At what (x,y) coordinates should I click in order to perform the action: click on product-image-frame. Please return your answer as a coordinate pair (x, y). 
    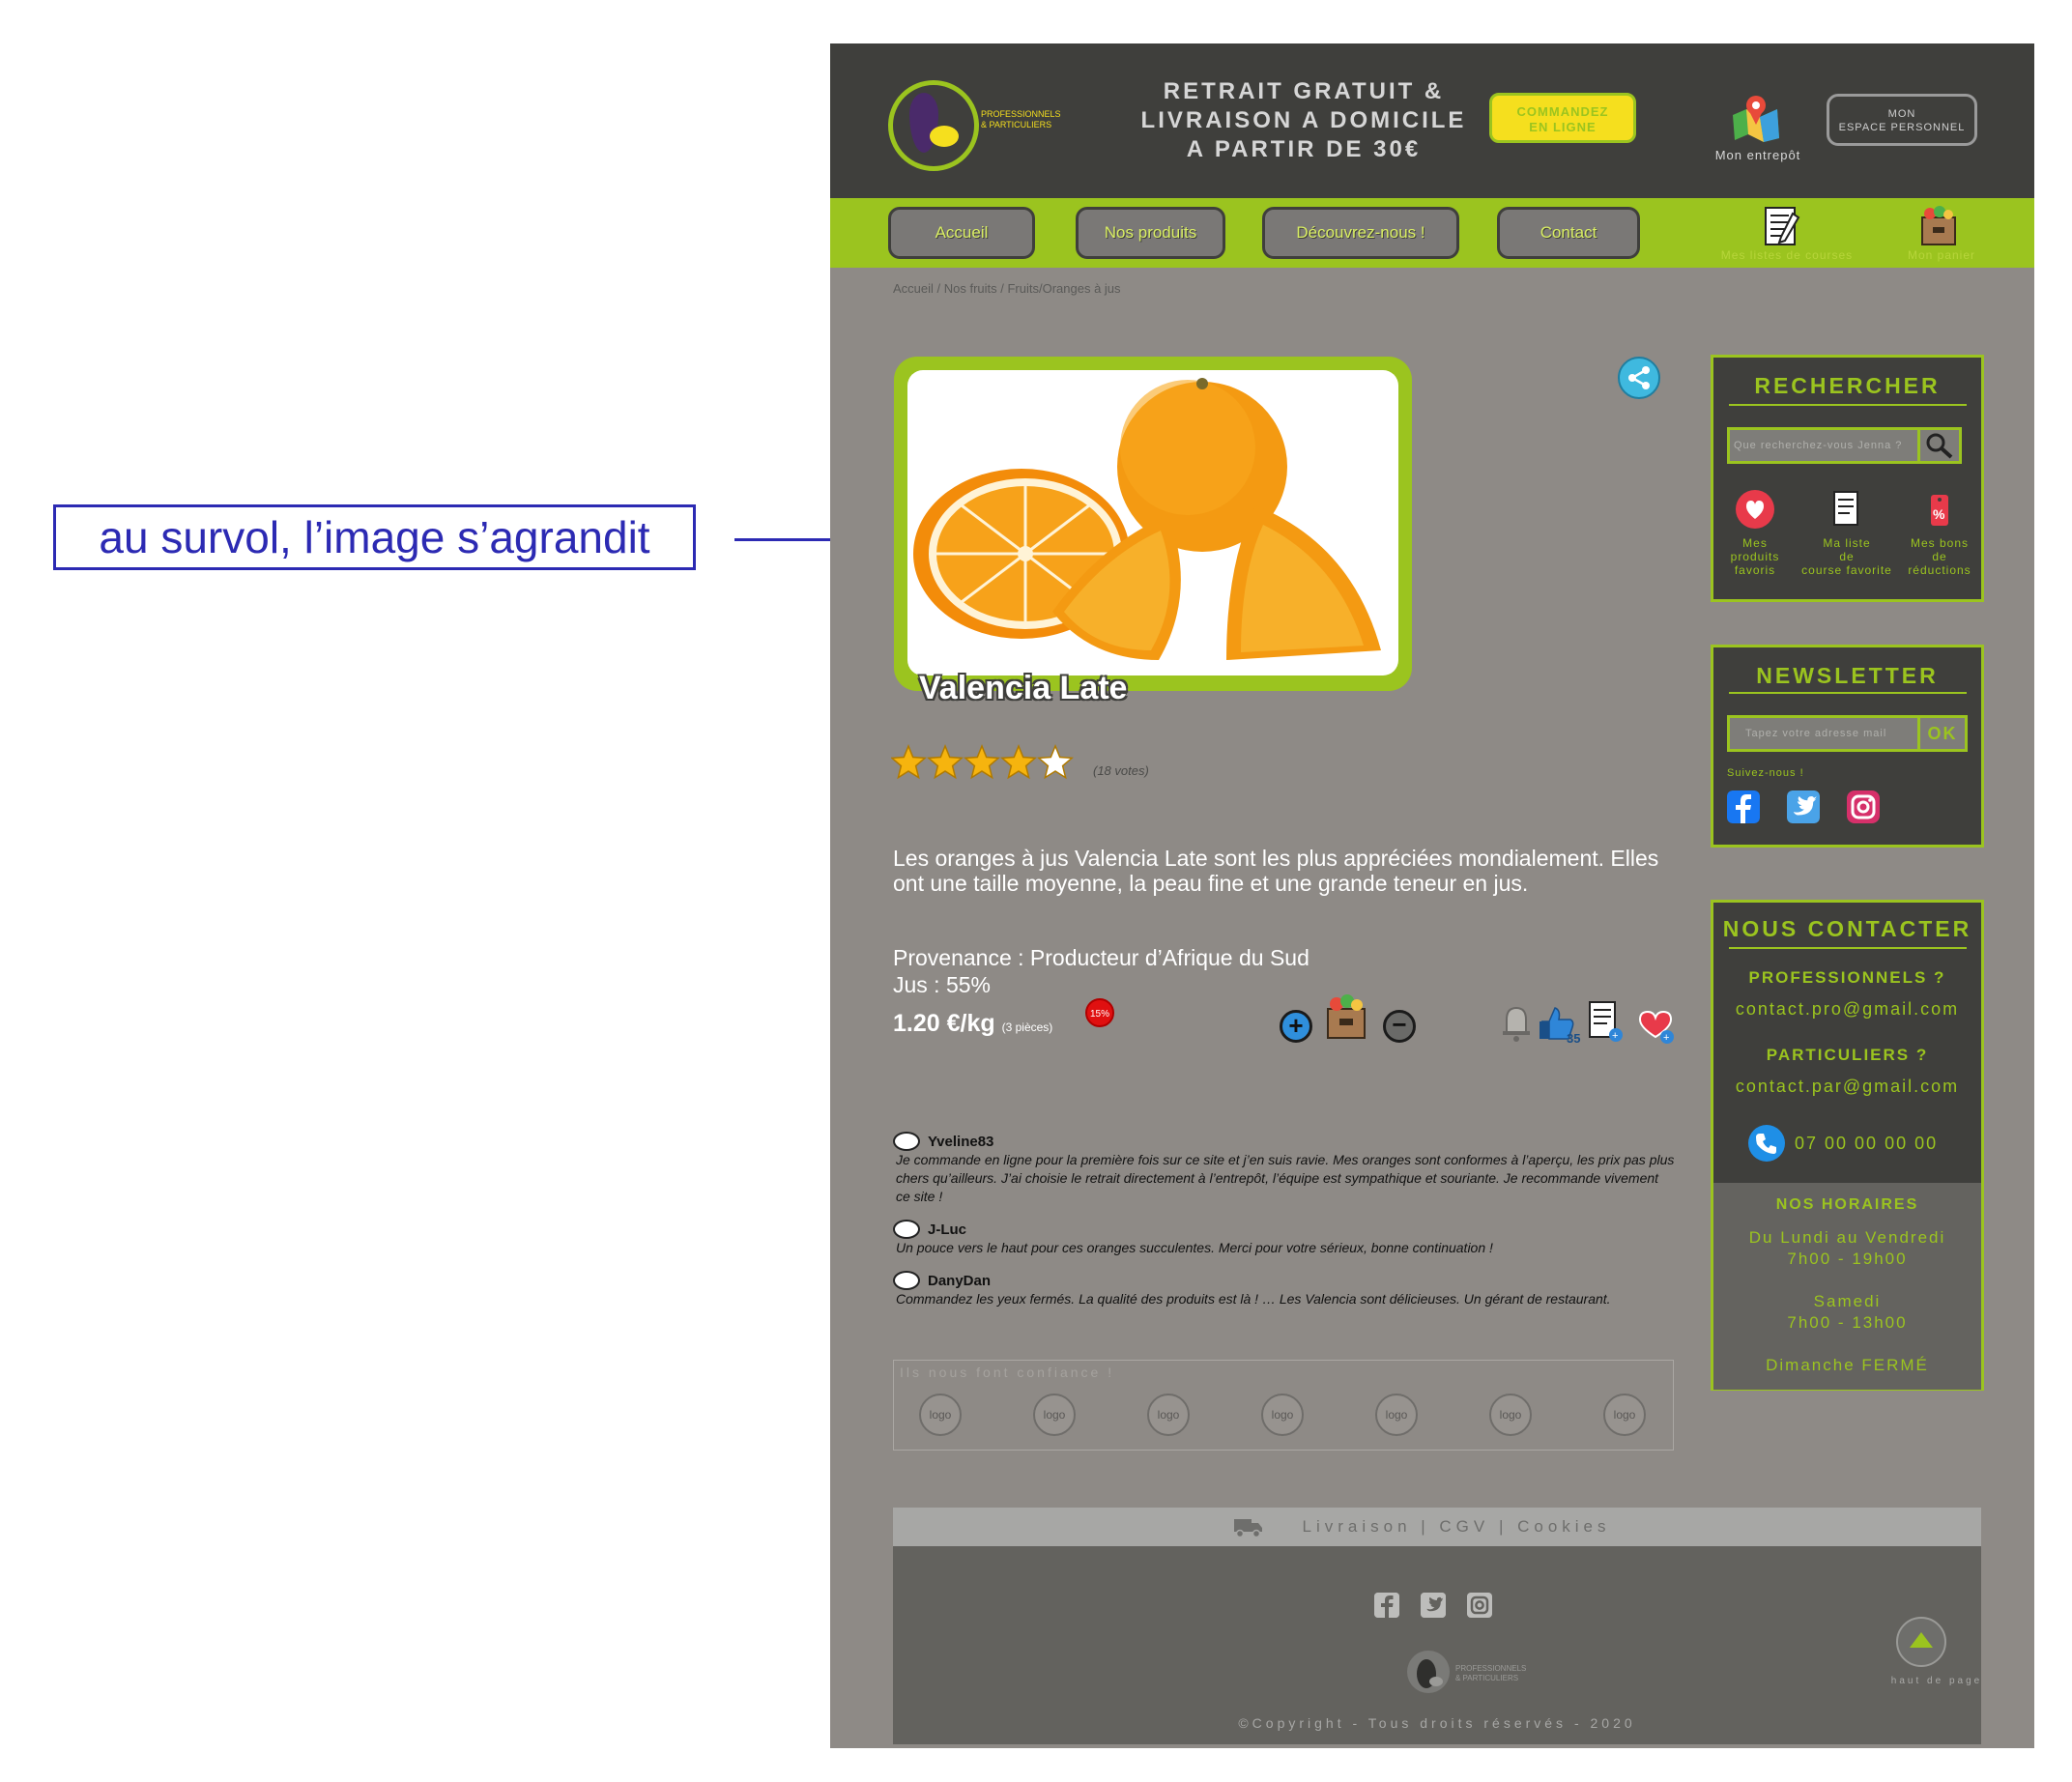
    Looking at the image, I should click on (1153, 524).